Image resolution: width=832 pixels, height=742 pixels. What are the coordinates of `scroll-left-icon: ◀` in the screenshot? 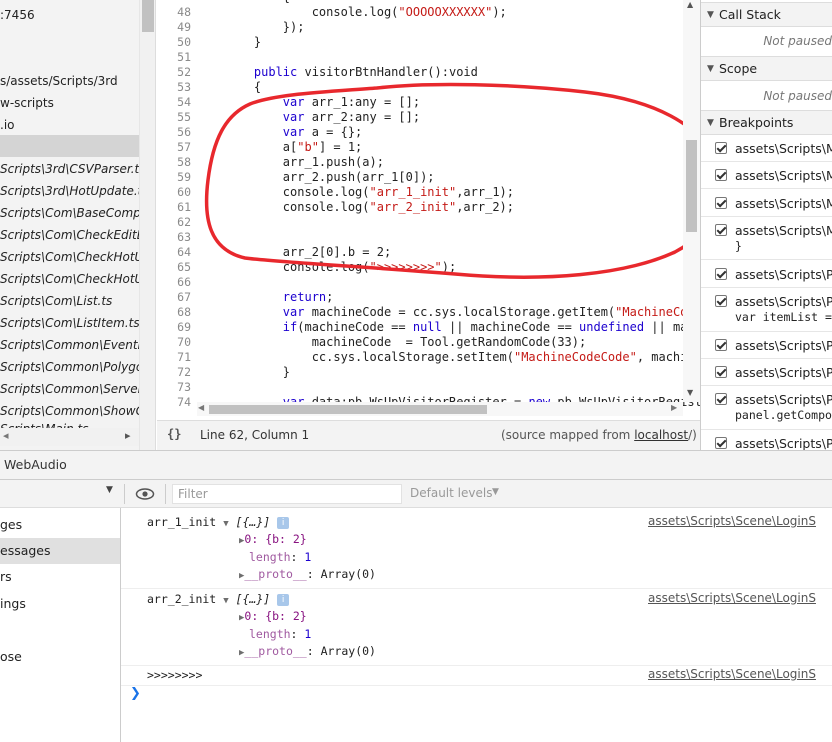 It's located at (201, 407).